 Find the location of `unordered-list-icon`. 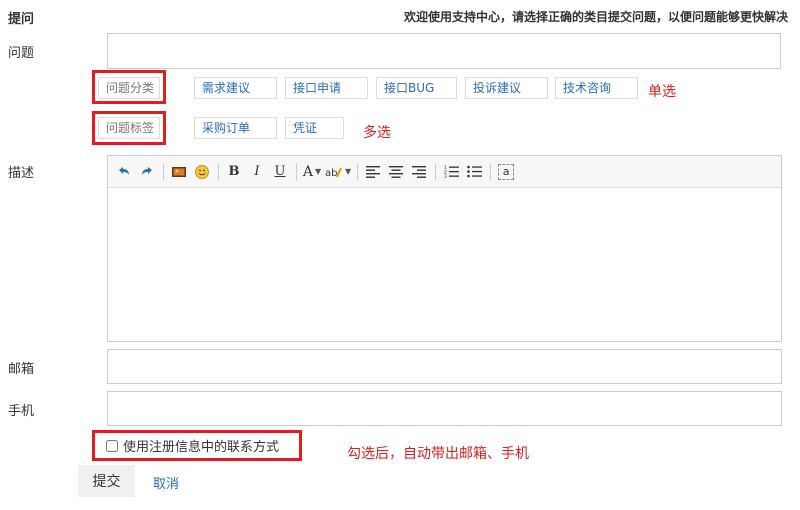

unordered-list-icon is located at coordinates (474, 172).